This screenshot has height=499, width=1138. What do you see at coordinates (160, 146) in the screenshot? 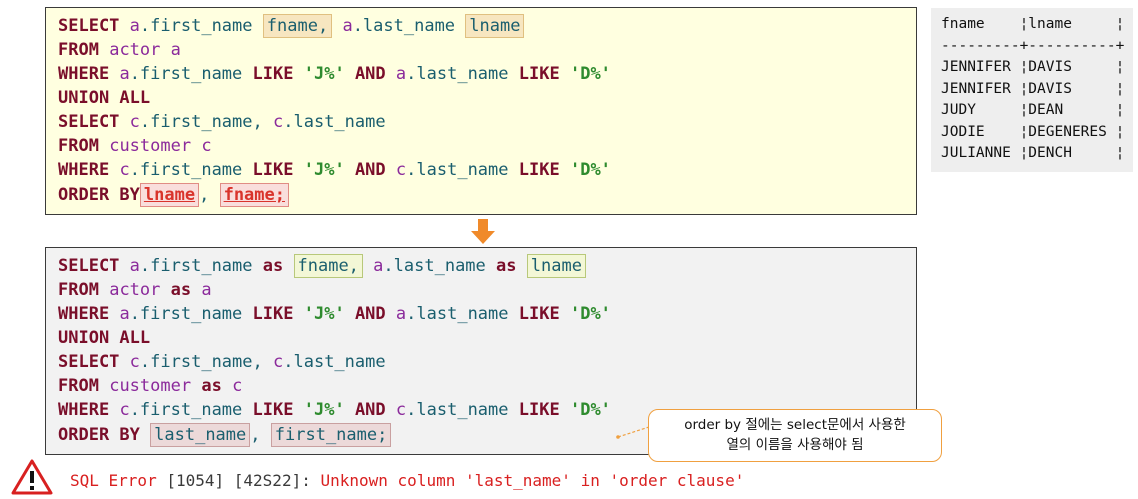
I see `table-name: customer c` at bounding box center [160, 146].